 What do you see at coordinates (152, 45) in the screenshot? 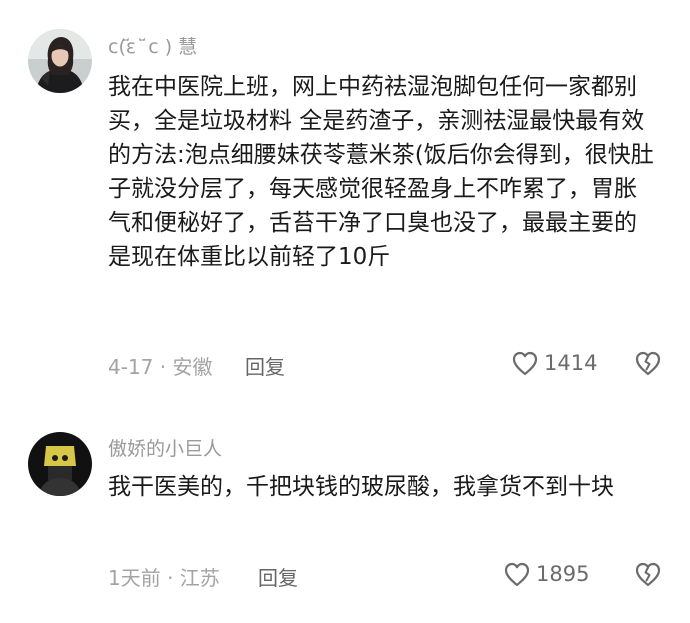
I see `username: c(꙼̈ε ꙼̈ c ) 慧` at bounding box center [152, 45].